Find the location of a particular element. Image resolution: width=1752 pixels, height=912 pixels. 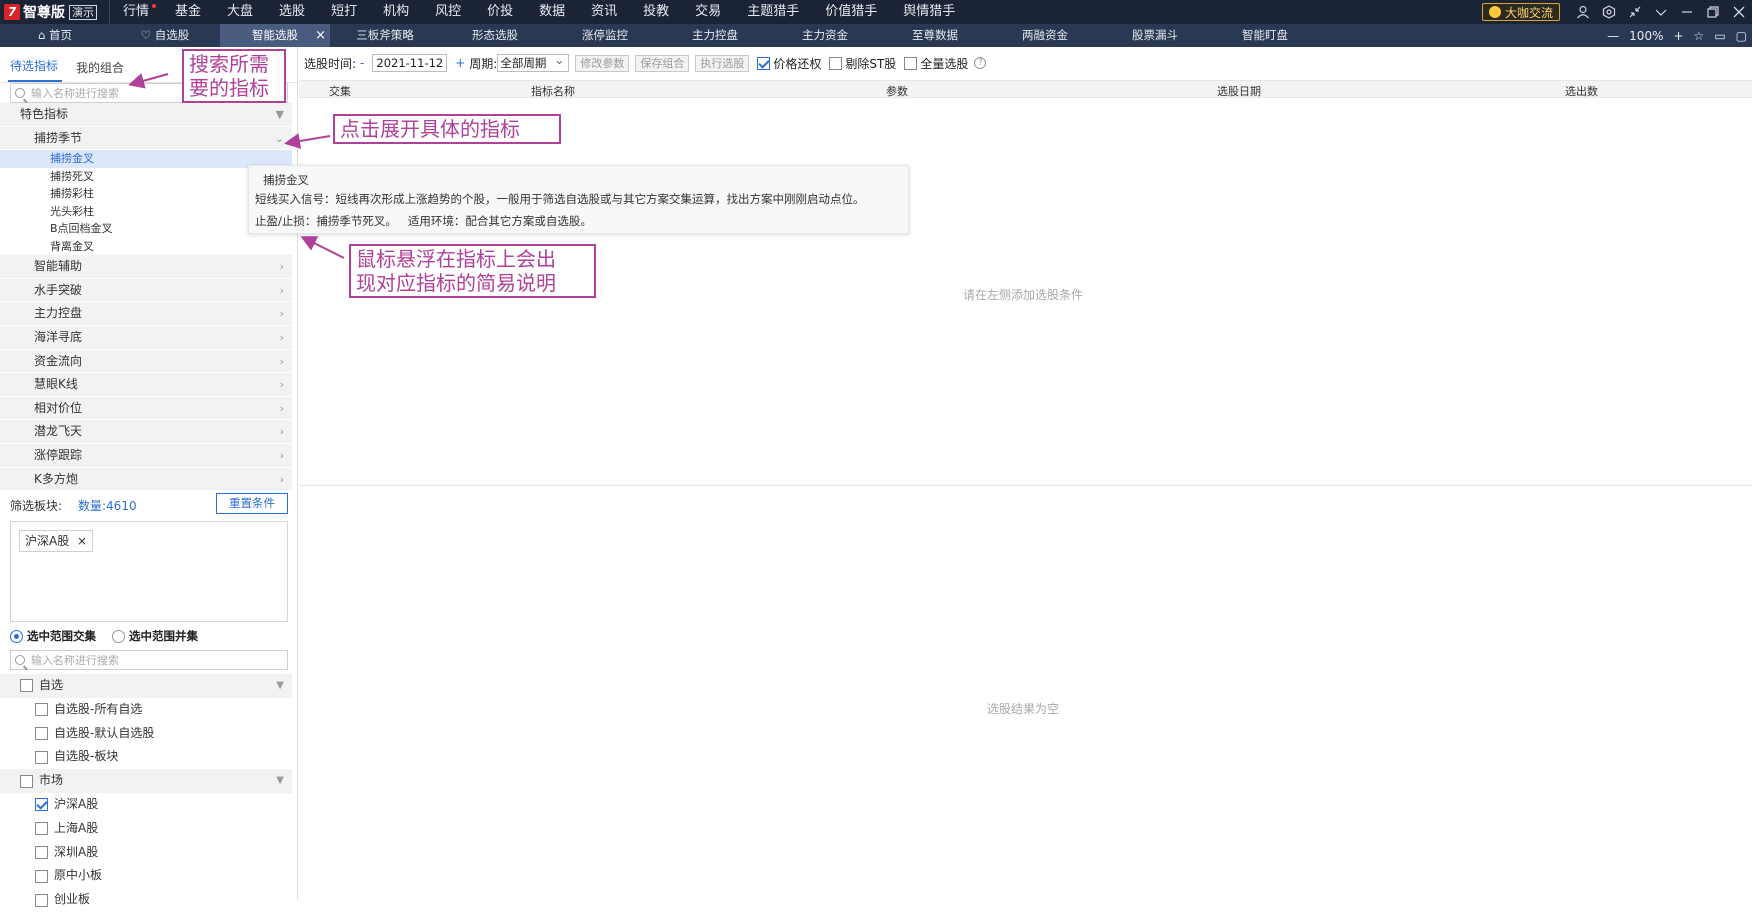

market-item: 沪深A股 is located at coordinates (146, 805).